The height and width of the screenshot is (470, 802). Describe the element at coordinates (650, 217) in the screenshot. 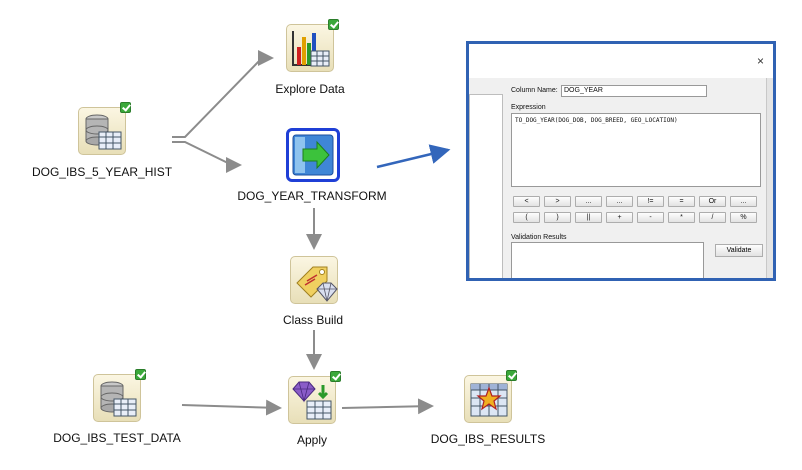

I see `operator-button: -` at that location.